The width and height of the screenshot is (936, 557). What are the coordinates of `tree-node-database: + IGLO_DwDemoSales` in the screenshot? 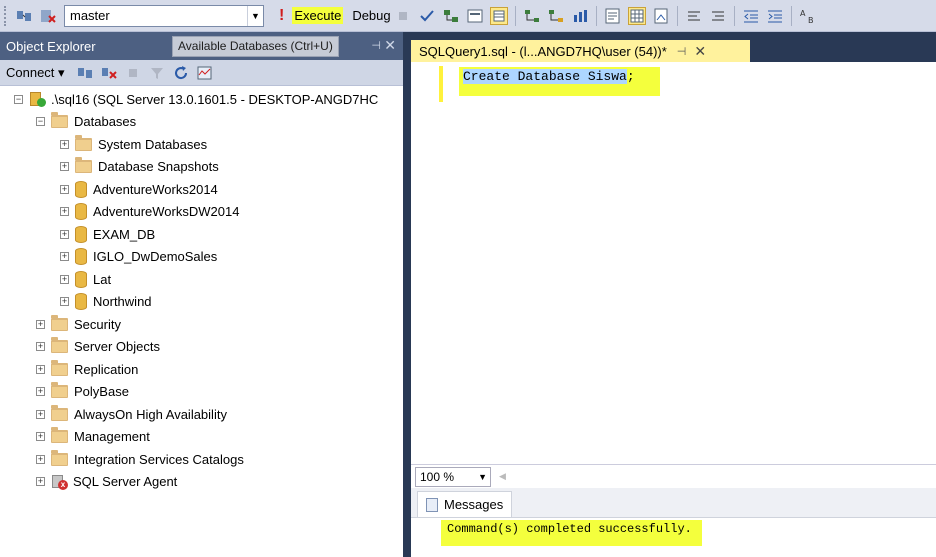 It's located at (201, 257).